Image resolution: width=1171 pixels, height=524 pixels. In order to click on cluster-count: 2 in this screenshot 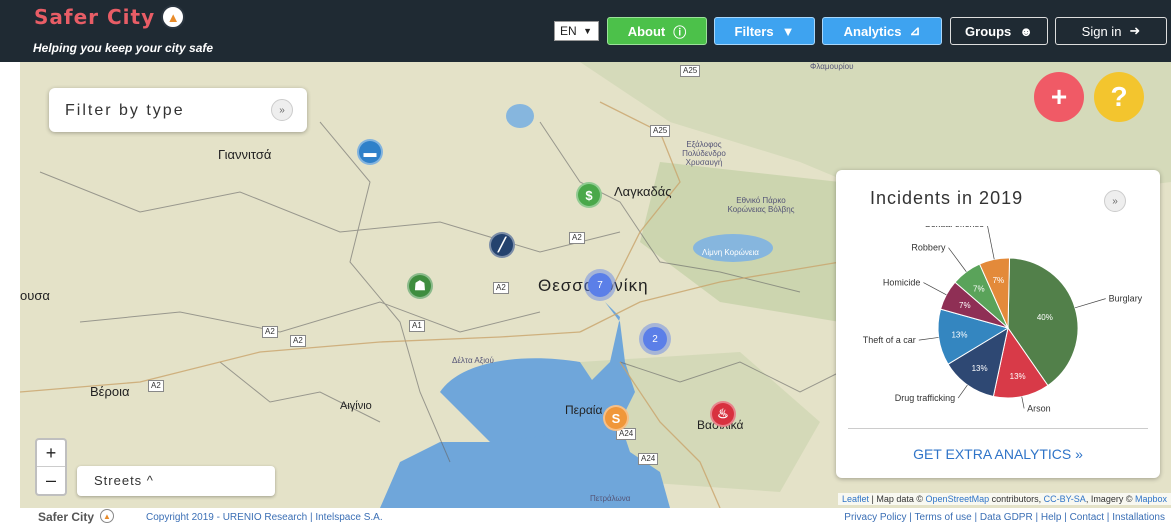, I will do `click(655, 339)`.